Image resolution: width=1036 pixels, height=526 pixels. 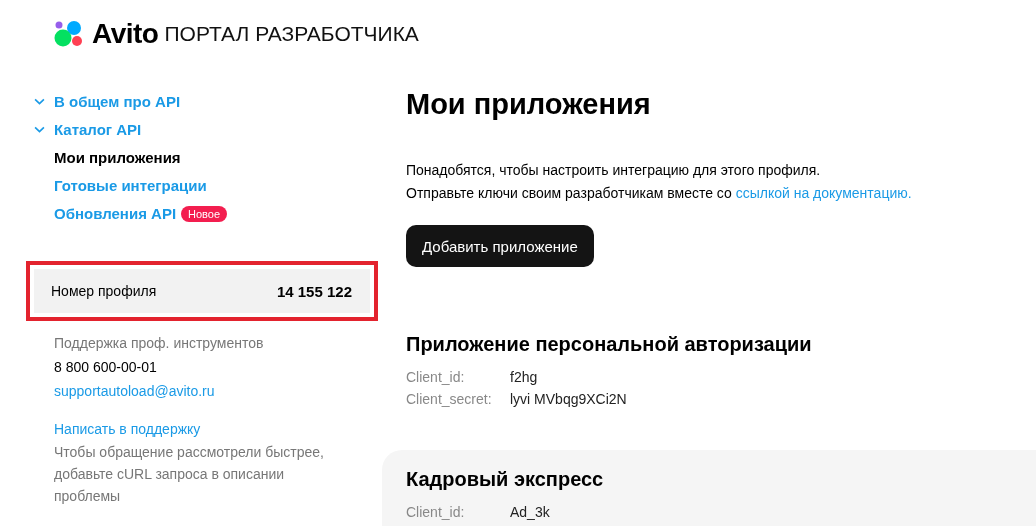 What do you see at coordinates (529, 104) in the screenshot?
I see `page-title: Мои приложения` at bounding box center [529, 104].